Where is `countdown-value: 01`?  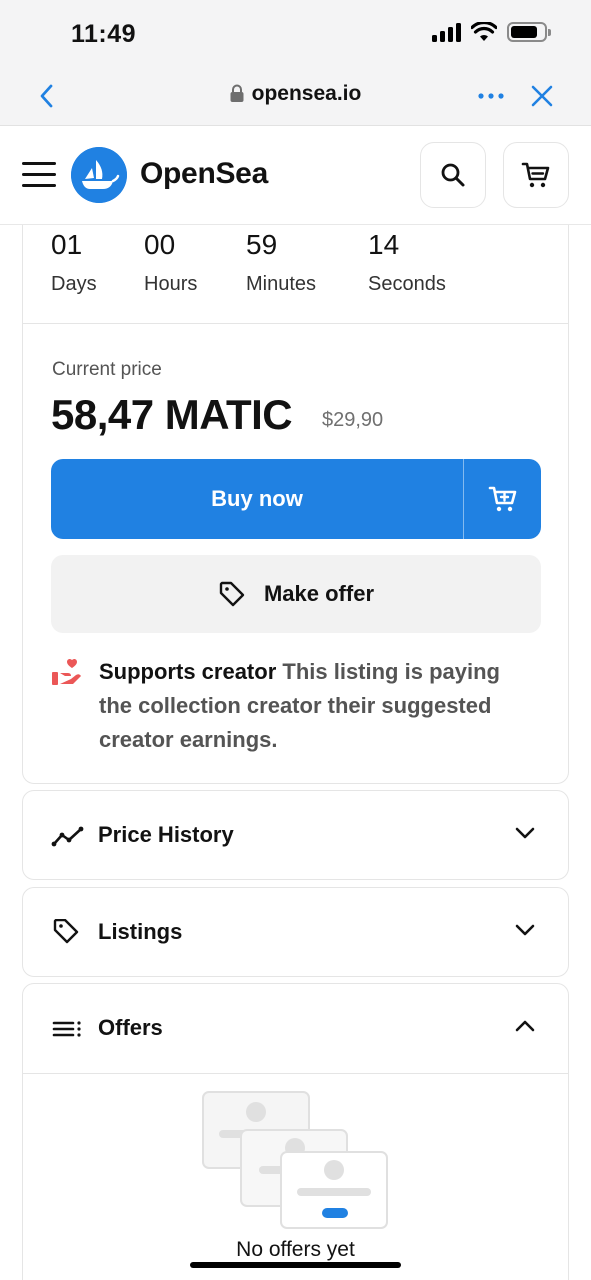
countdown-value: 01 is located at coordinates (67, 244).